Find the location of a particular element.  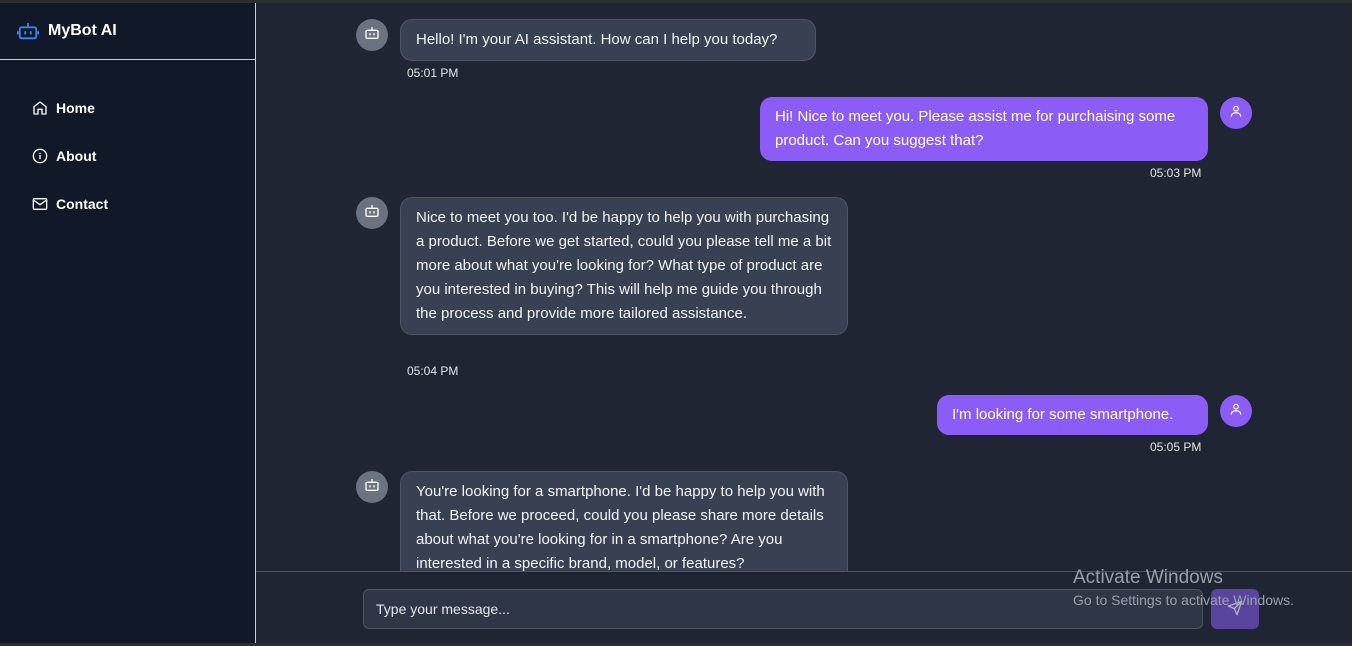

sidebar-item-home: Home is located at coordinates (127, 108).